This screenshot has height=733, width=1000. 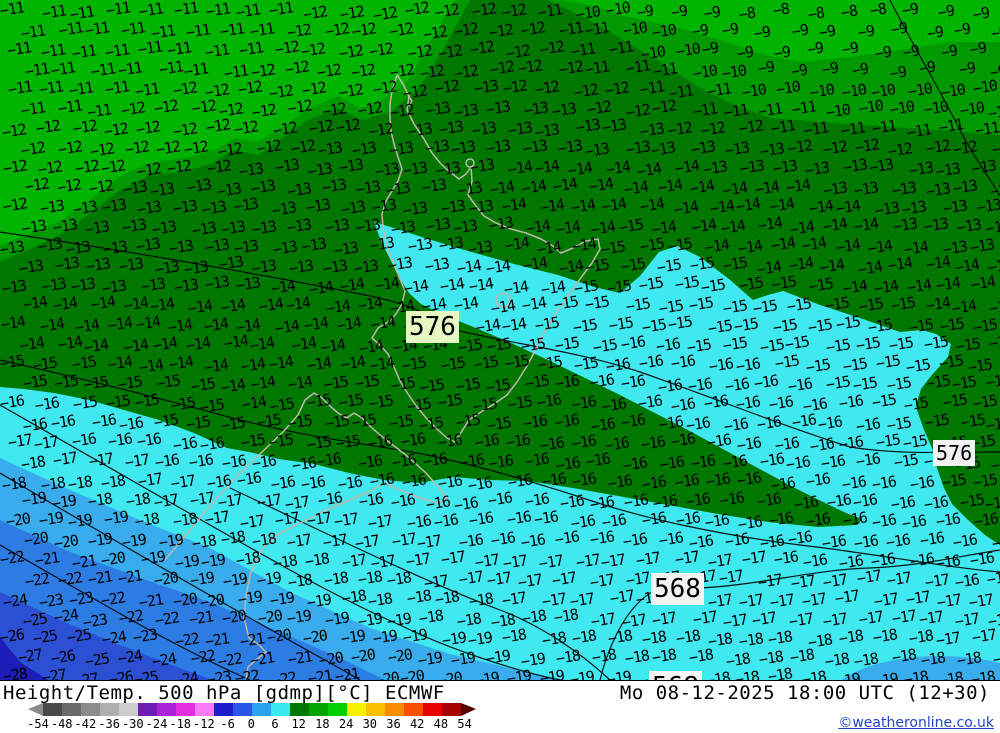 I want to click on scale-tick-label: 36, so click(x=393, y=724).